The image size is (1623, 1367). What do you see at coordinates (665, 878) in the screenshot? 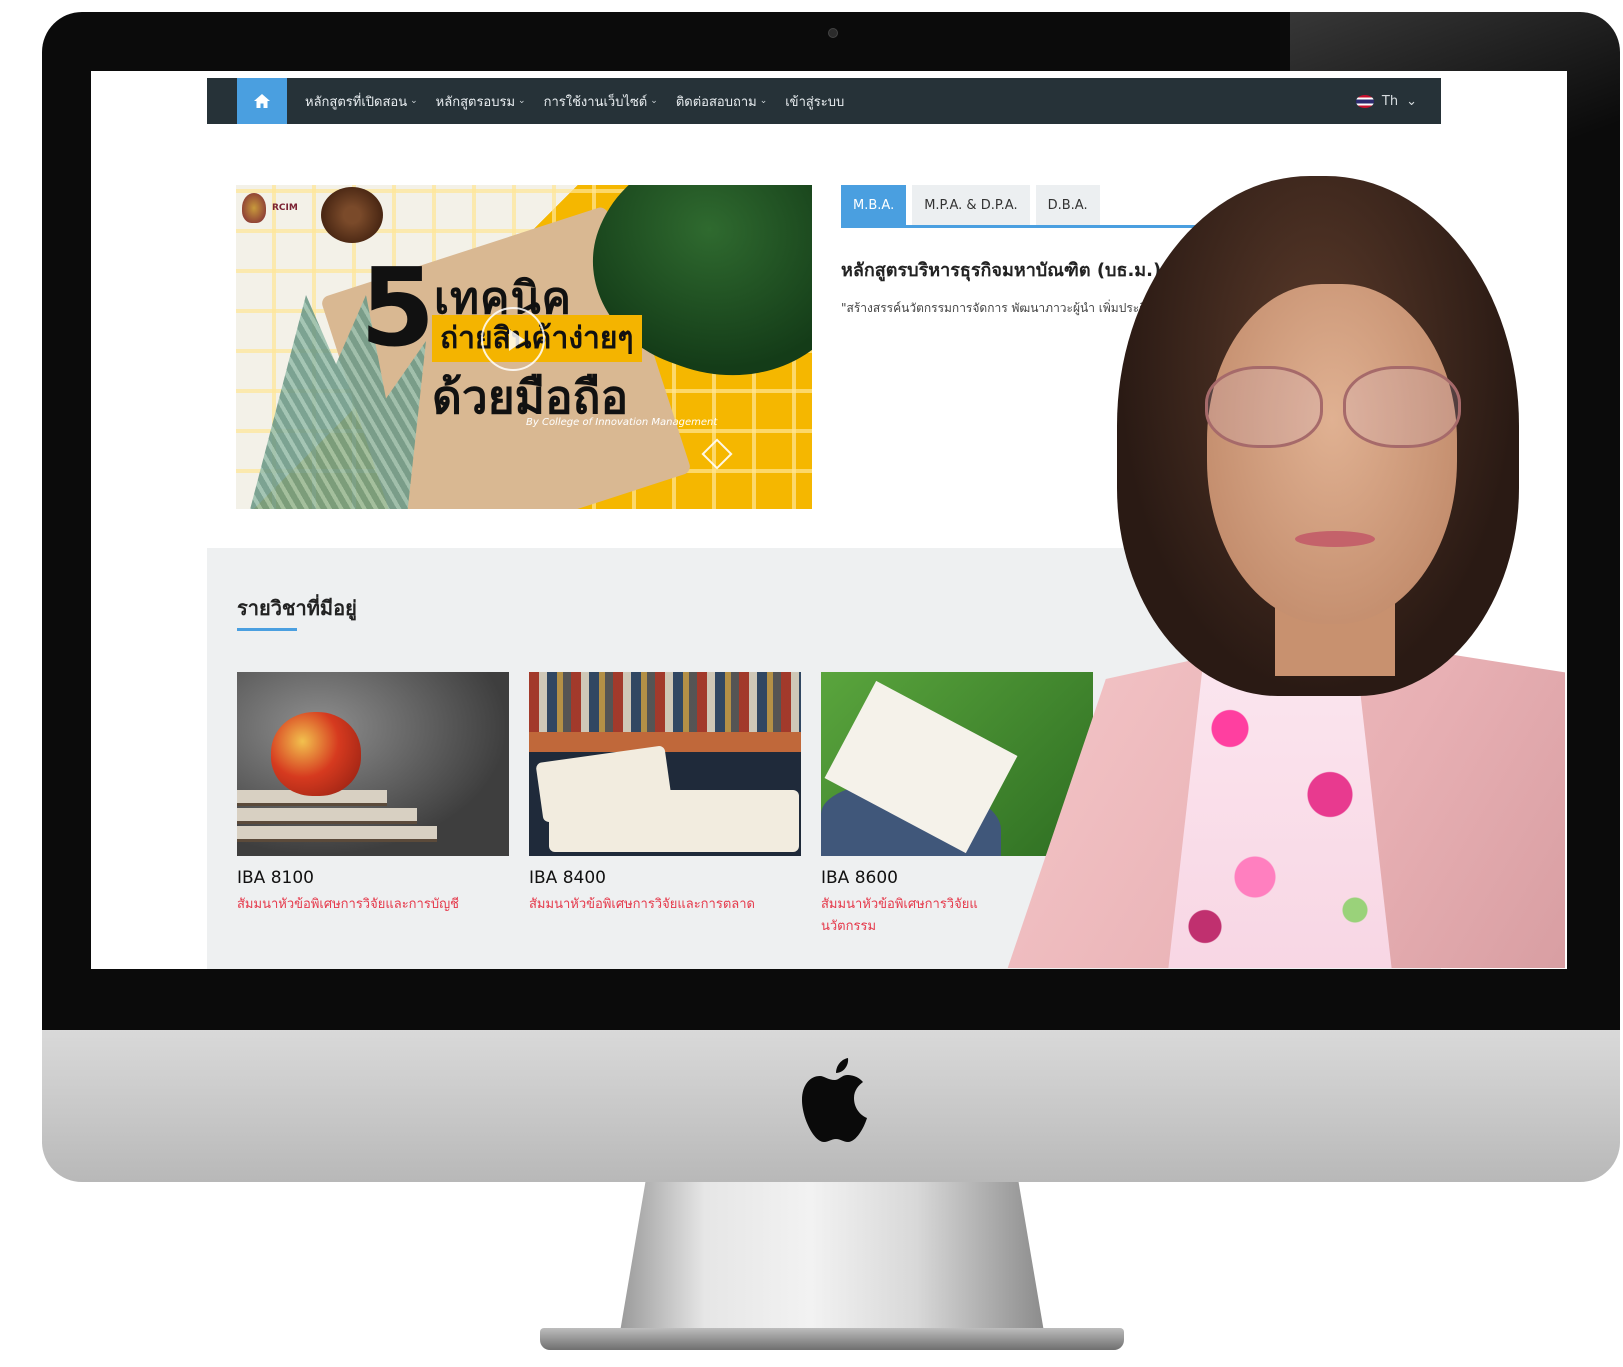
I see `course-code: IBA 8400` at bounding box center [665, 878].